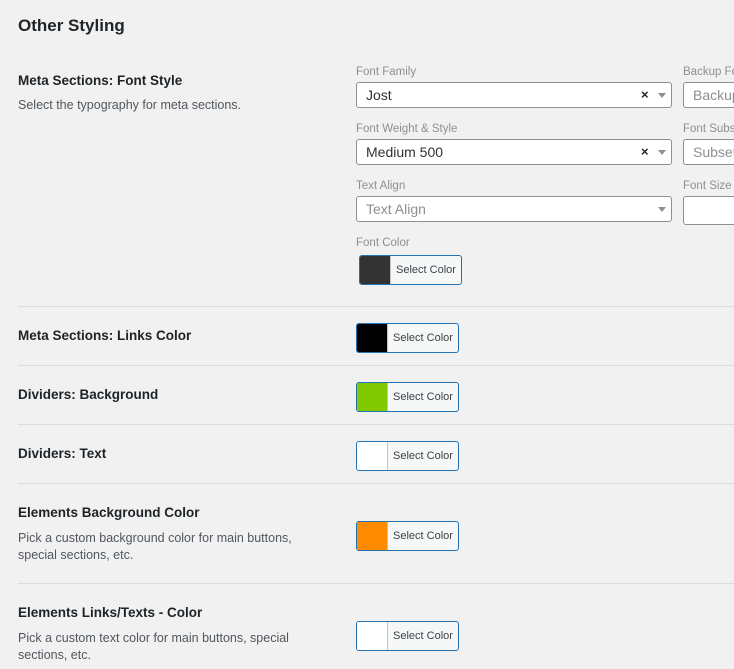 The width and height of the screenshot is (734, 669). Describe the element at coordinates (100, 80) in the screenshot. I see `meta-font-style-title: Meta Sections: Font Style` at that location.